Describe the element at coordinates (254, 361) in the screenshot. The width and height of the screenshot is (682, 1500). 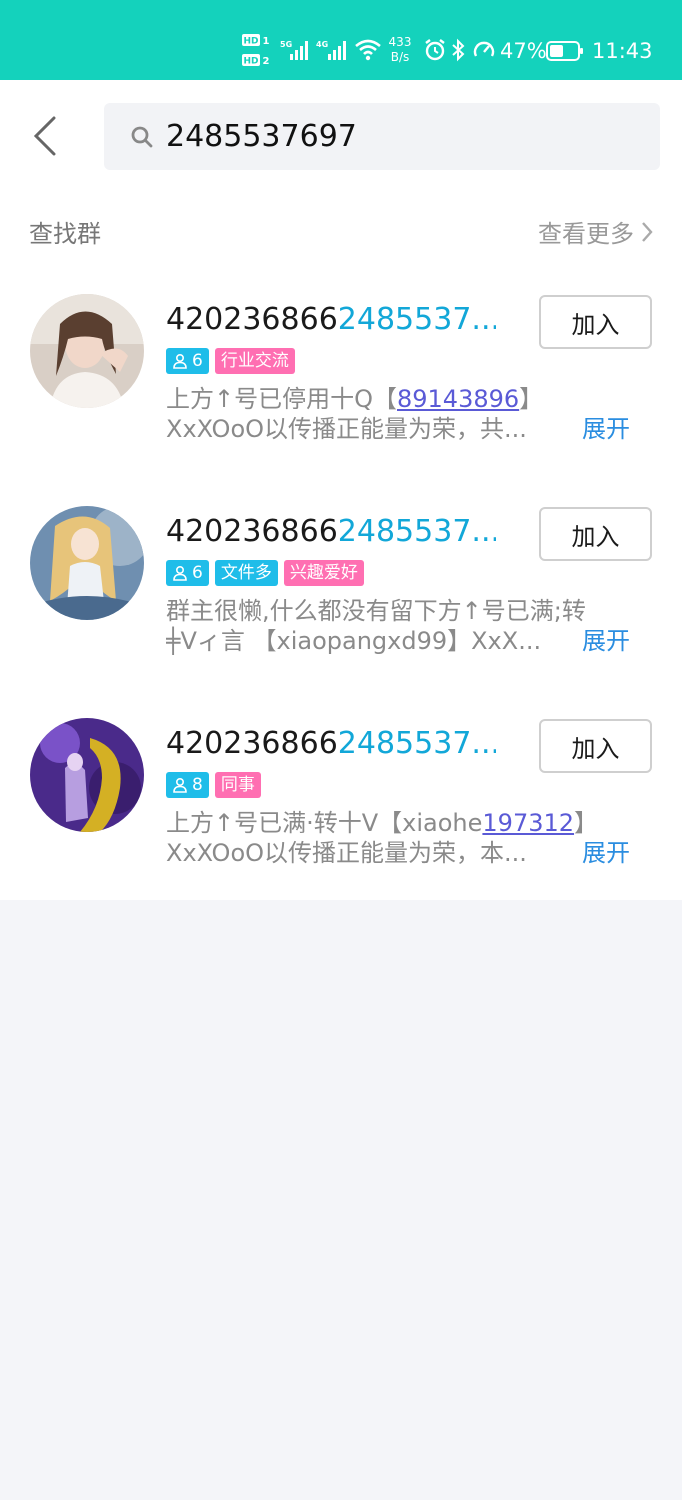
I see `tag-label: 行业交流` at that location.